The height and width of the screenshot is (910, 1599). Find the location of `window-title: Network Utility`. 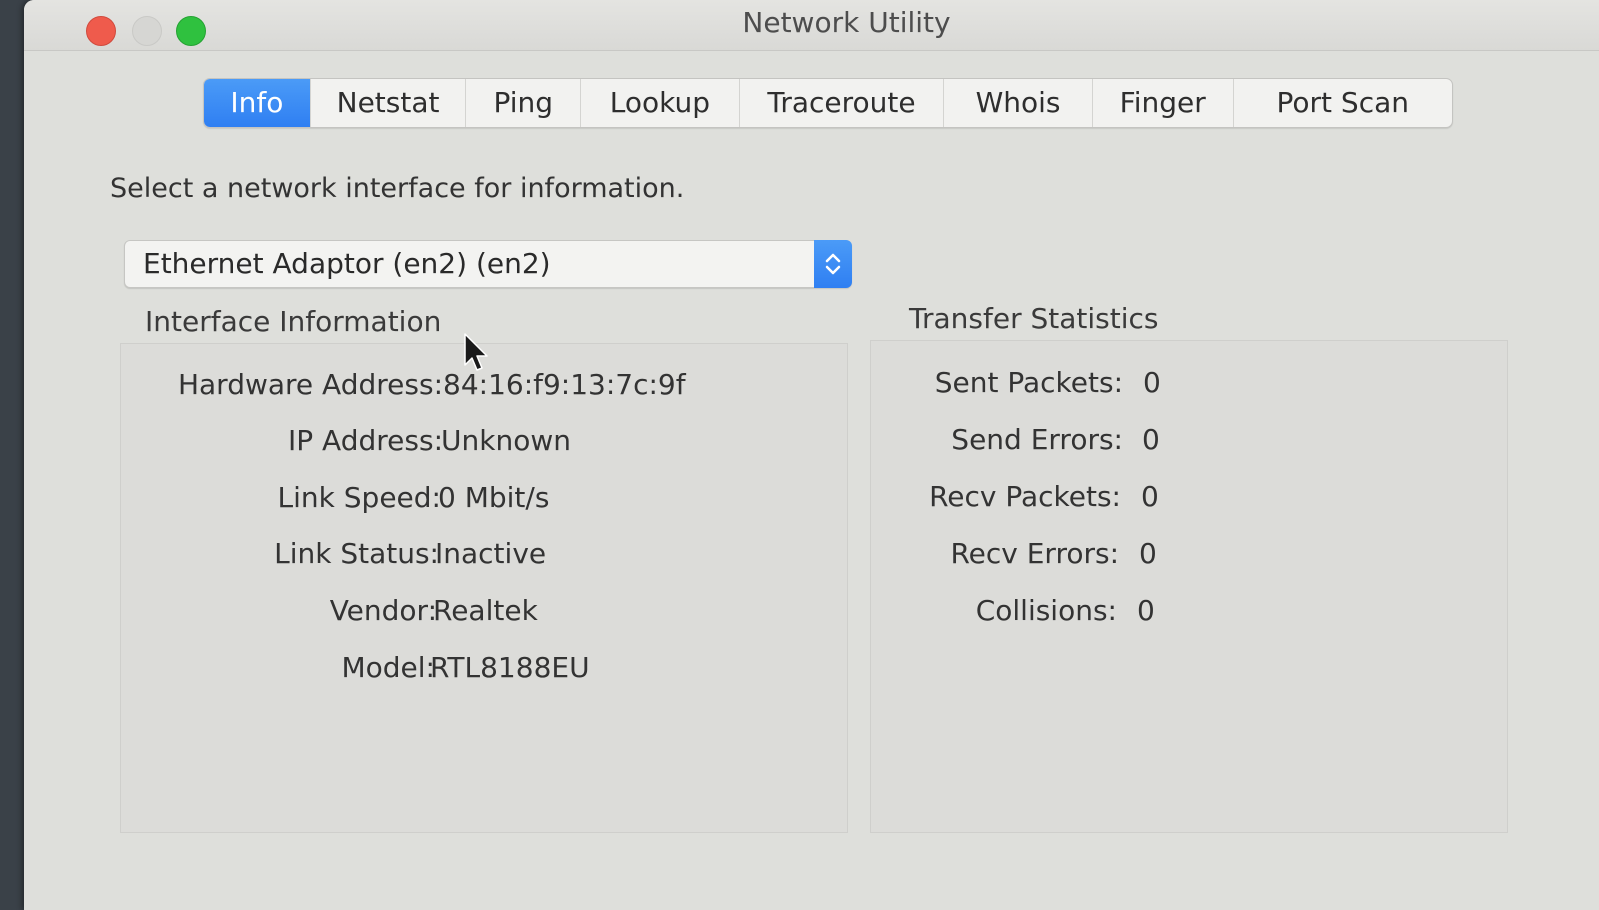

window-title: Network Utility is located at coordinates (846, 22).